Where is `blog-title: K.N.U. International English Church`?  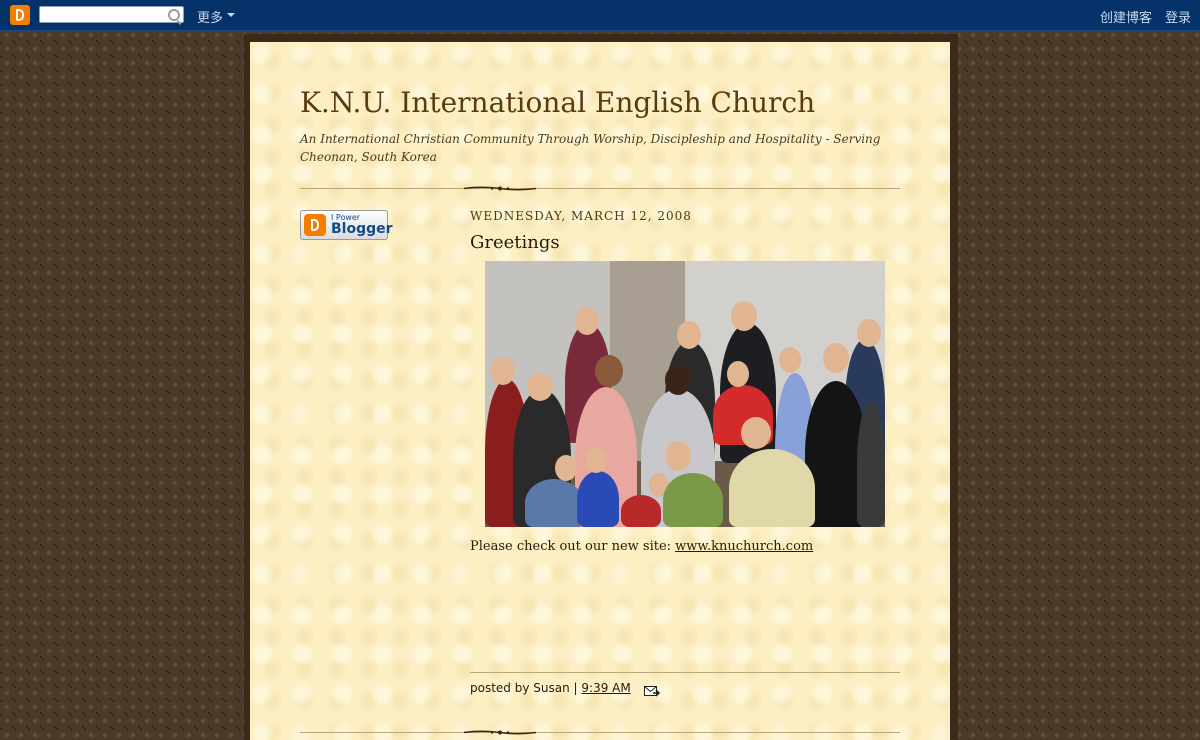 blog-title: K.N.U. International English Church is located at coordinates (557, 102).